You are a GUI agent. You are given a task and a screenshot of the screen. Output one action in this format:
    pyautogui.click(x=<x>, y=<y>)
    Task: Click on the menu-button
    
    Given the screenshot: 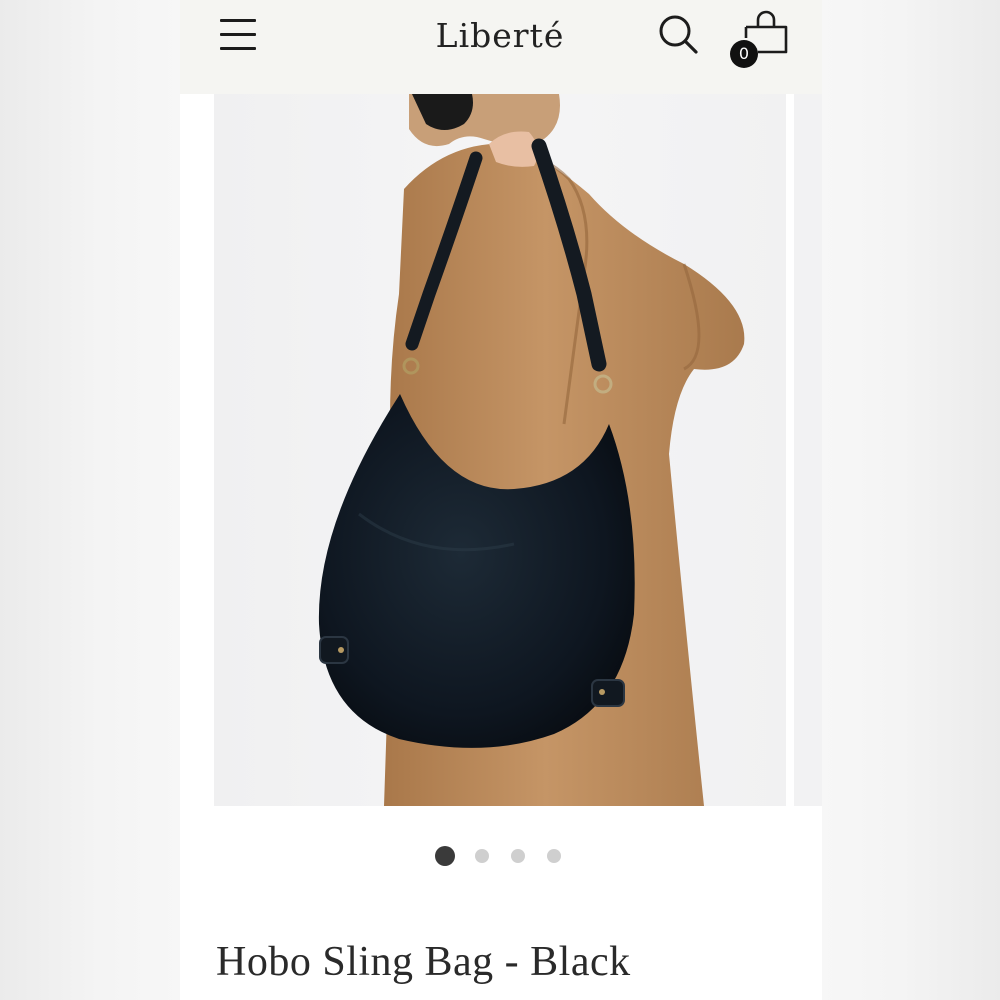 What is the action you would take?
    pyautogui.click(x=238, y=35)
    